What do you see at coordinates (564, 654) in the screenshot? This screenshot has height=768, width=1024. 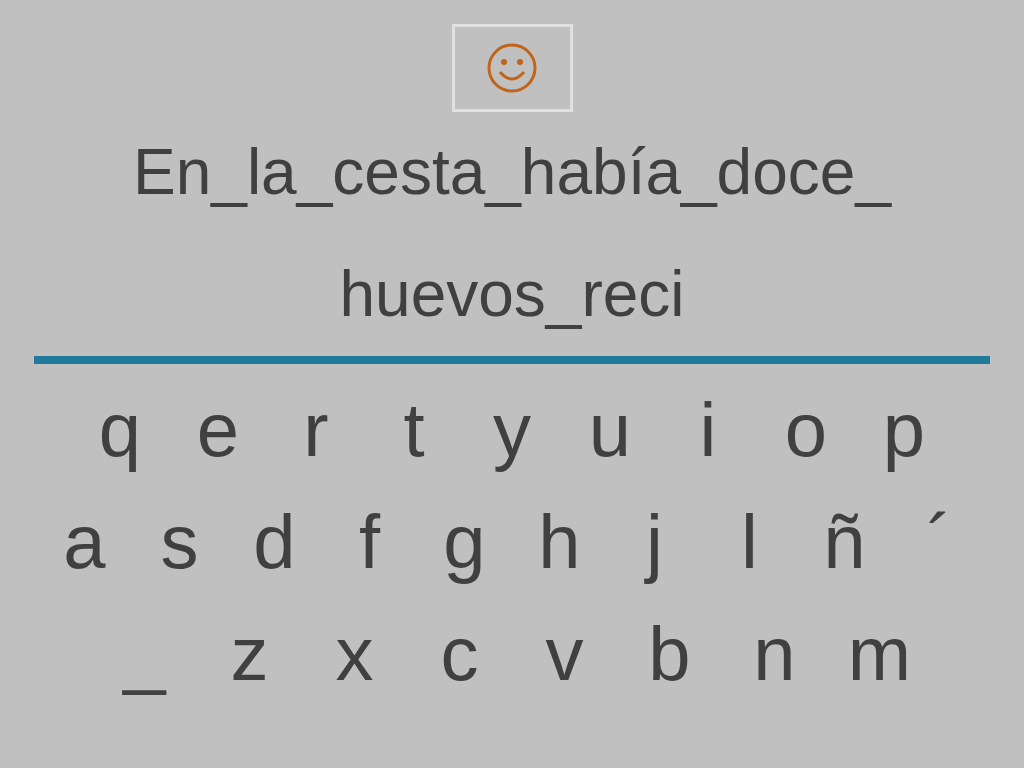 I see `letter-key: v` at bounding box center [564, 654].